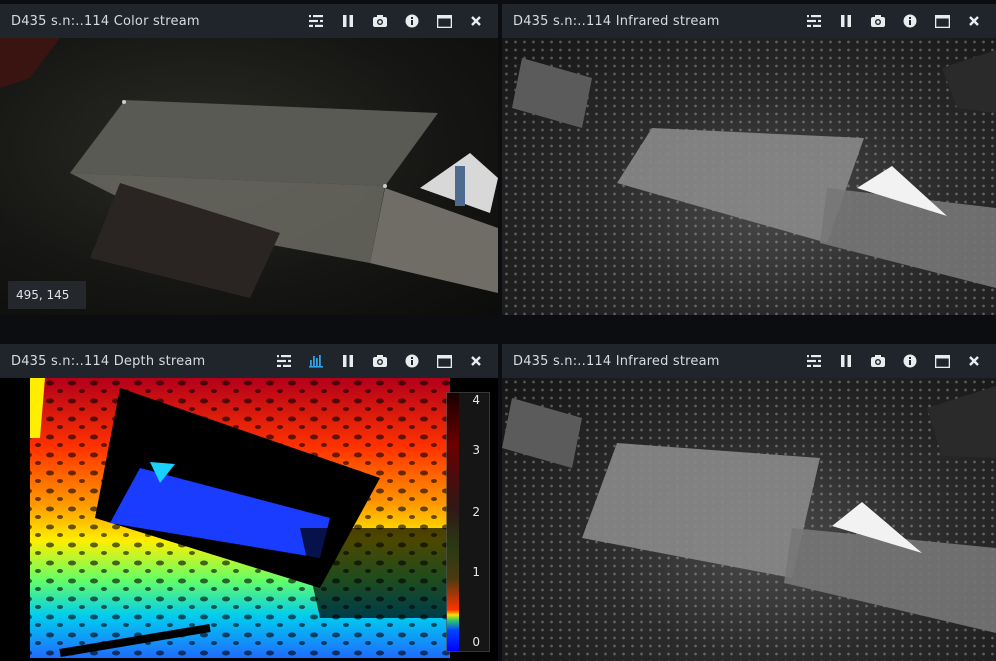 The width and height of the screenshot is (996, 661). Describe the element at coordinates (476, 450) in the screenshot. I see `colorbar-tick-label: 3` at that location.